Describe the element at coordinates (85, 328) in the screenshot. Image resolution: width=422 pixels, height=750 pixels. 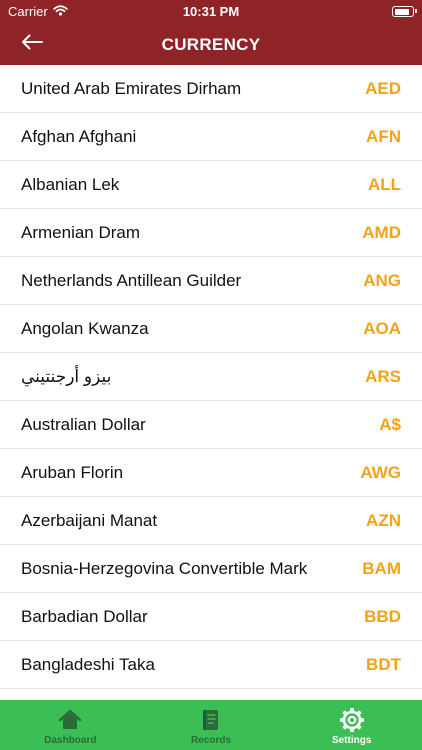
I see `currency-name: Angolan Kwanza` at that location.